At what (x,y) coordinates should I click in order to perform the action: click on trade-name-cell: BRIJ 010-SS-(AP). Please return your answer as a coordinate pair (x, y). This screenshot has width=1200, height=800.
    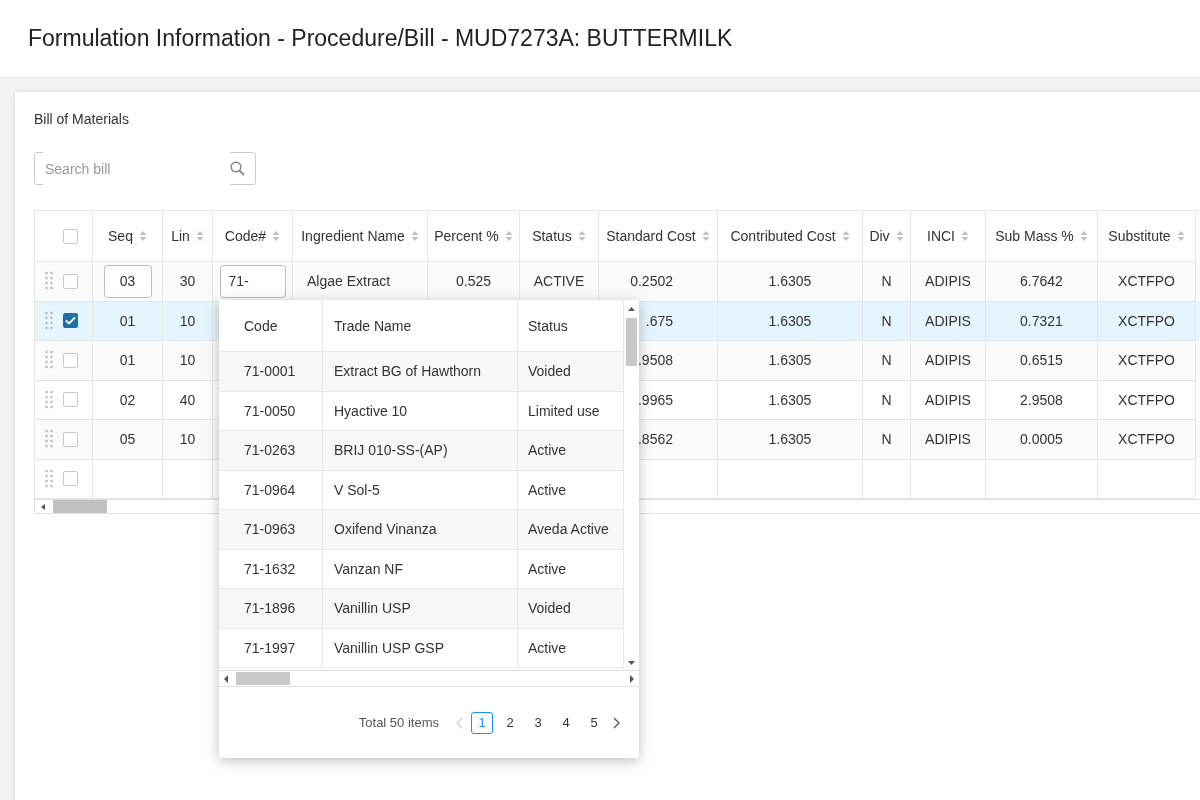
    Looking at the image, I should click on (420, 451).